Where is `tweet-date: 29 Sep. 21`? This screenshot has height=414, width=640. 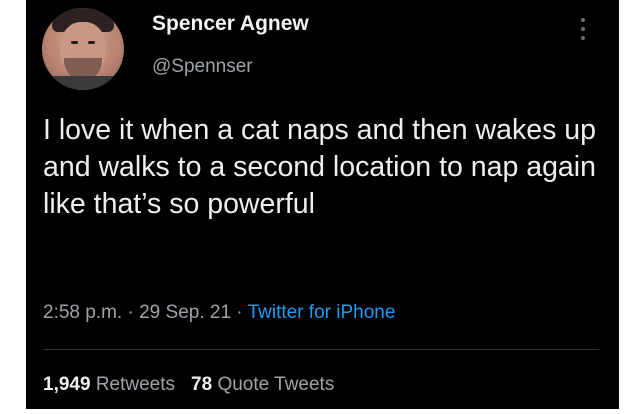
tweet-date: 29 Sep. 21 is located at coordinates (185, 312).